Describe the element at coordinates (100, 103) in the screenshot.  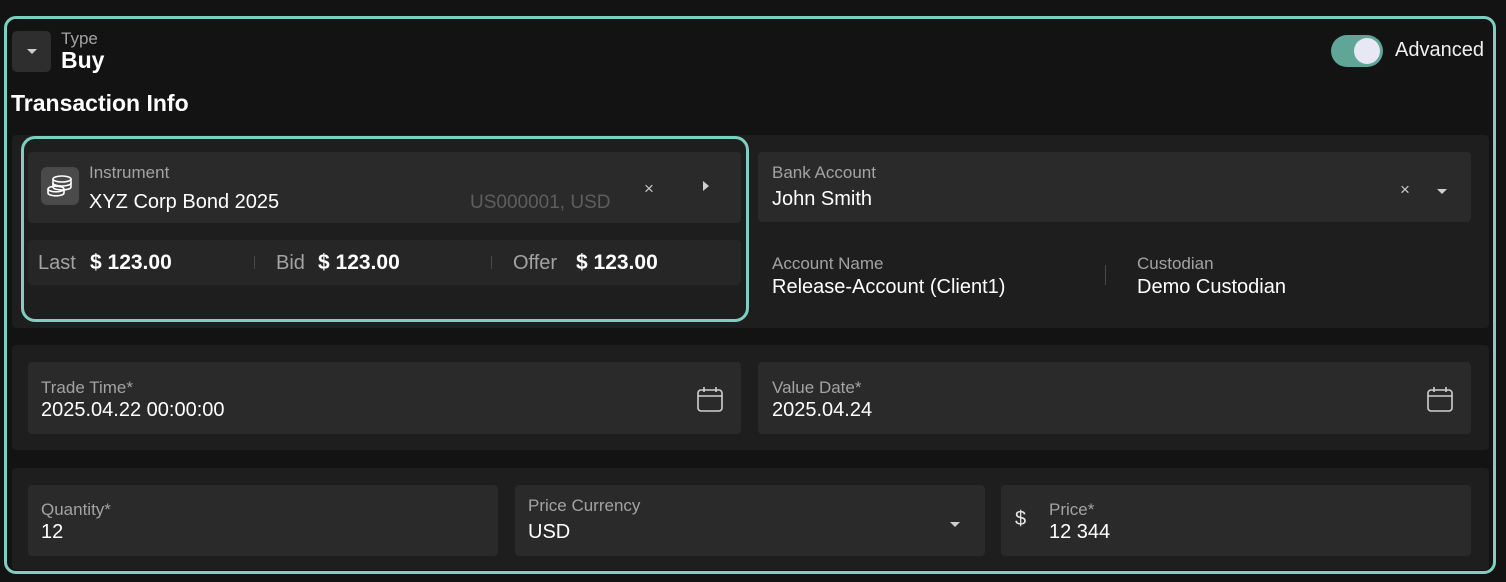
I see `section-title: Transaction Info` at that location.